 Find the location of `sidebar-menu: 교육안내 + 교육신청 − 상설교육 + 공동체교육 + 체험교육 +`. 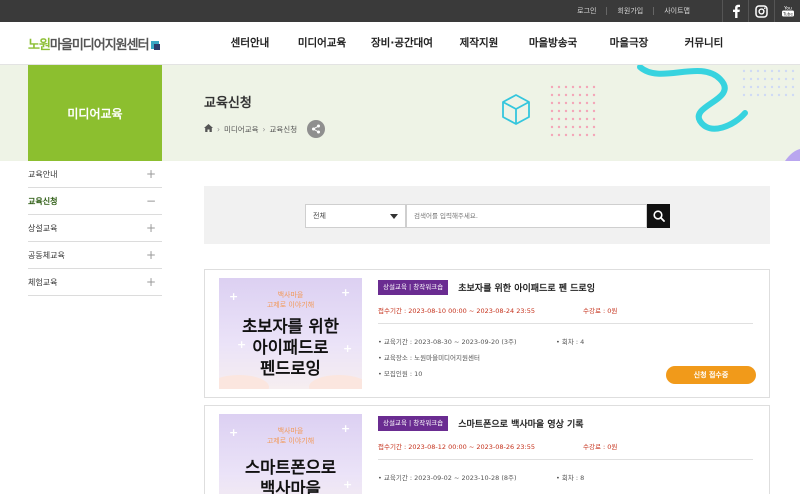

sidebar-menu: 교육안내 + 교육신청 − 상설교육 + 공동체교육 + 체험교육 + is located at coordinates (95, 228).